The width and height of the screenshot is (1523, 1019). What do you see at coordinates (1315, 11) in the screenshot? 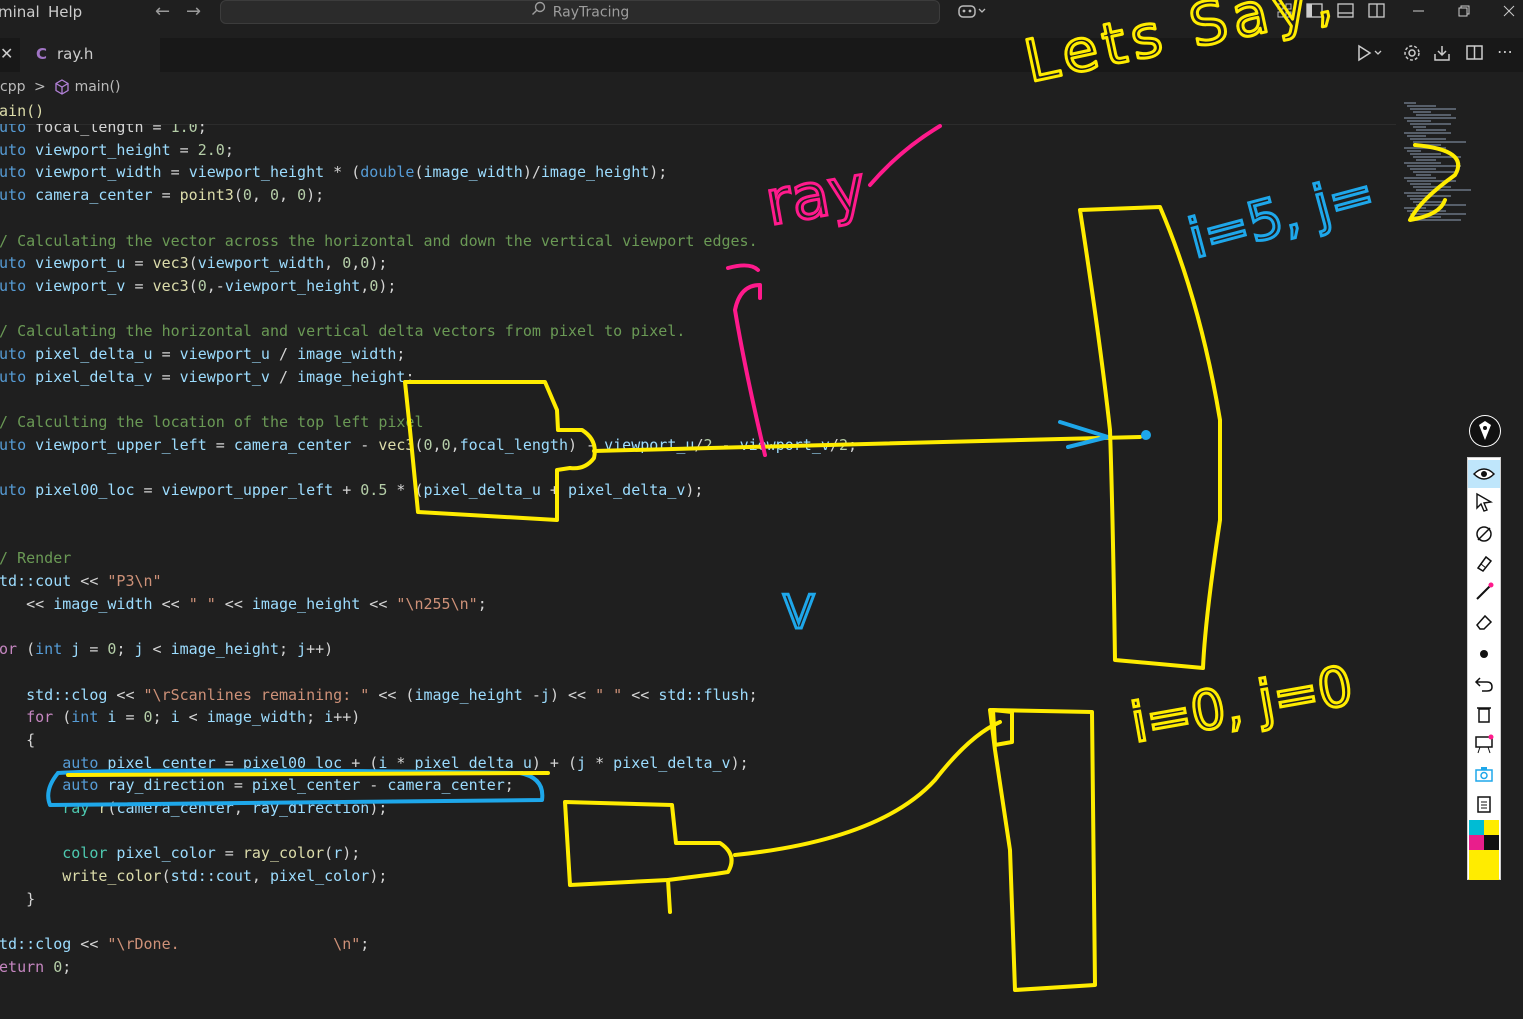
I see `toggle-sidebar-icon` at bounding box center [1315, 11].